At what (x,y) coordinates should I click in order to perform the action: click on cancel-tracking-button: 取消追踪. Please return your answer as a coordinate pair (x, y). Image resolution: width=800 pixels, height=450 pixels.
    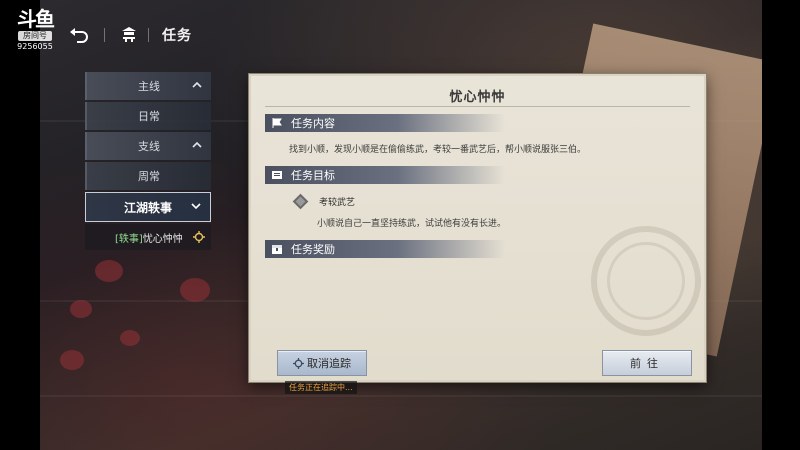
    Looking at the image, I should click on (322, 363).